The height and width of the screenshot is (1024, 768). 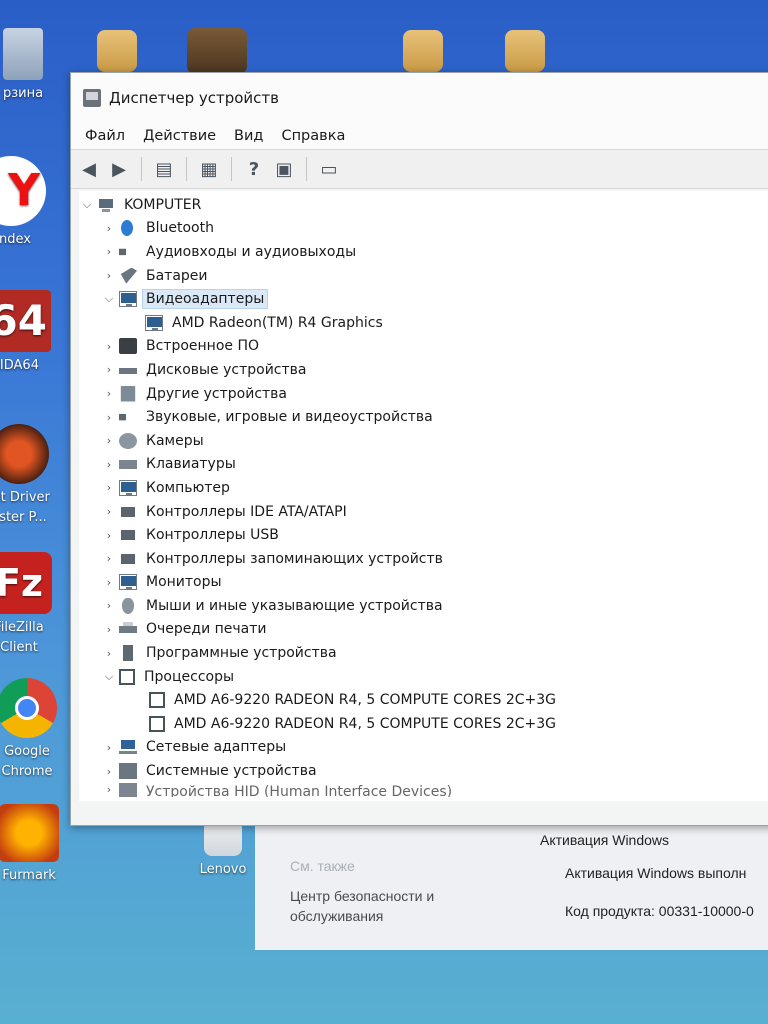 I want to click on desktop-icon-filezilla: Fz FileZilla Client, so click(x=28, y=605).